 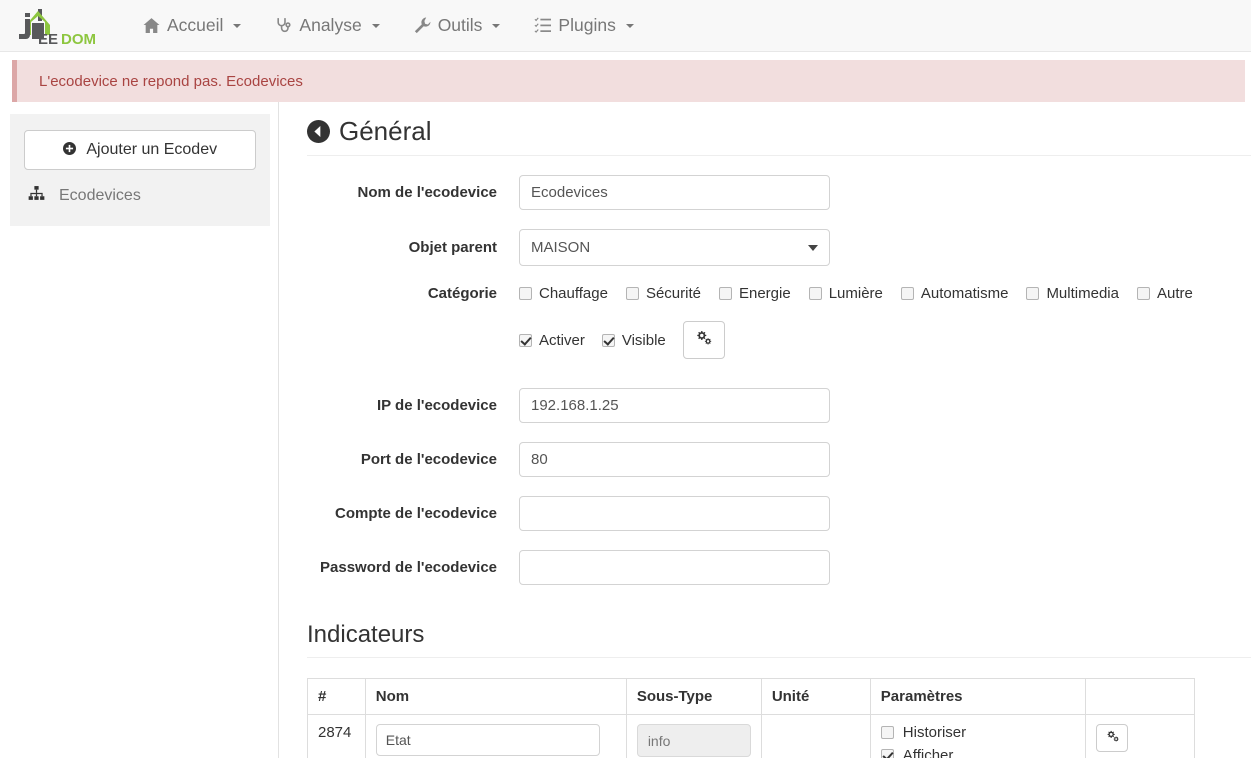 What do you see at coordinates (587, 25) in the screenshot?
I see `nav-label-plugins: Plugins` at bounding box center [587, 25].